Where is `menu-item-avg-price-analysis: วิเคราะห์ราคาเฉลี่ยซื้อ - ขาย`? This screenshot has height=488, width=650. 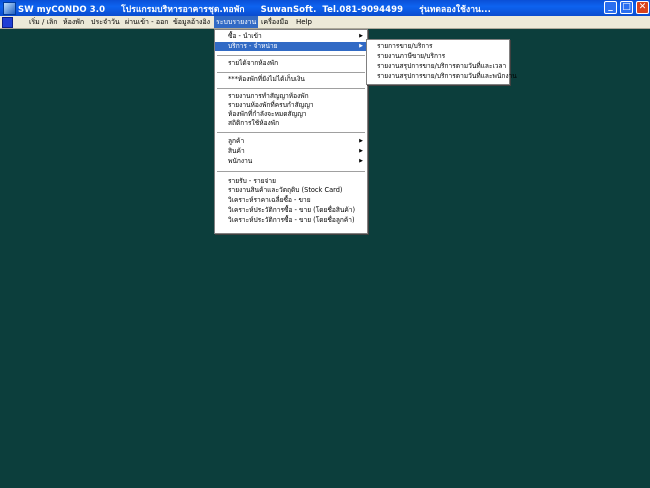
menu-item-avg-price-analysis: วิเคราะห์ราคาเฉลี่ยซื้อ - ขาย is located at coordinates (291, 200).